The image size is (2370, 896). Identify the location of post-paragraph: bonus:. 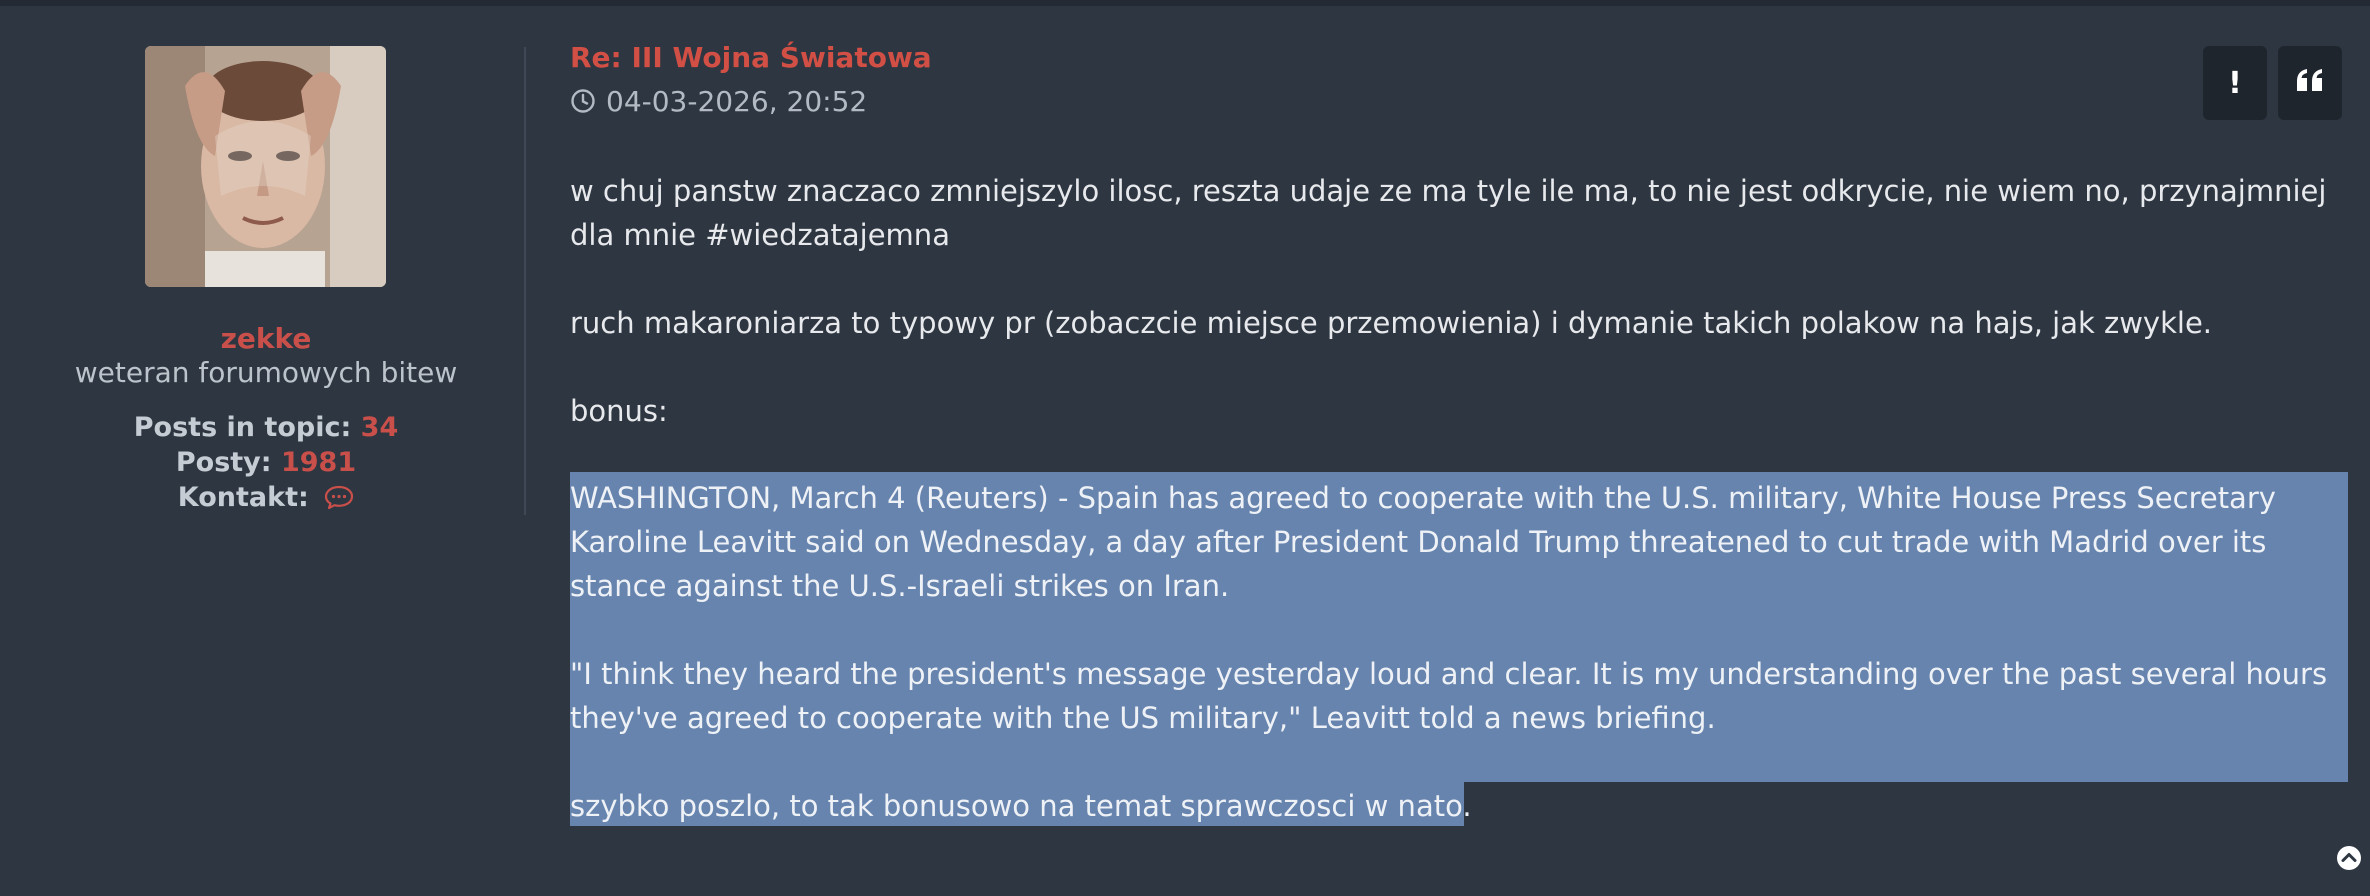
(619, 411).